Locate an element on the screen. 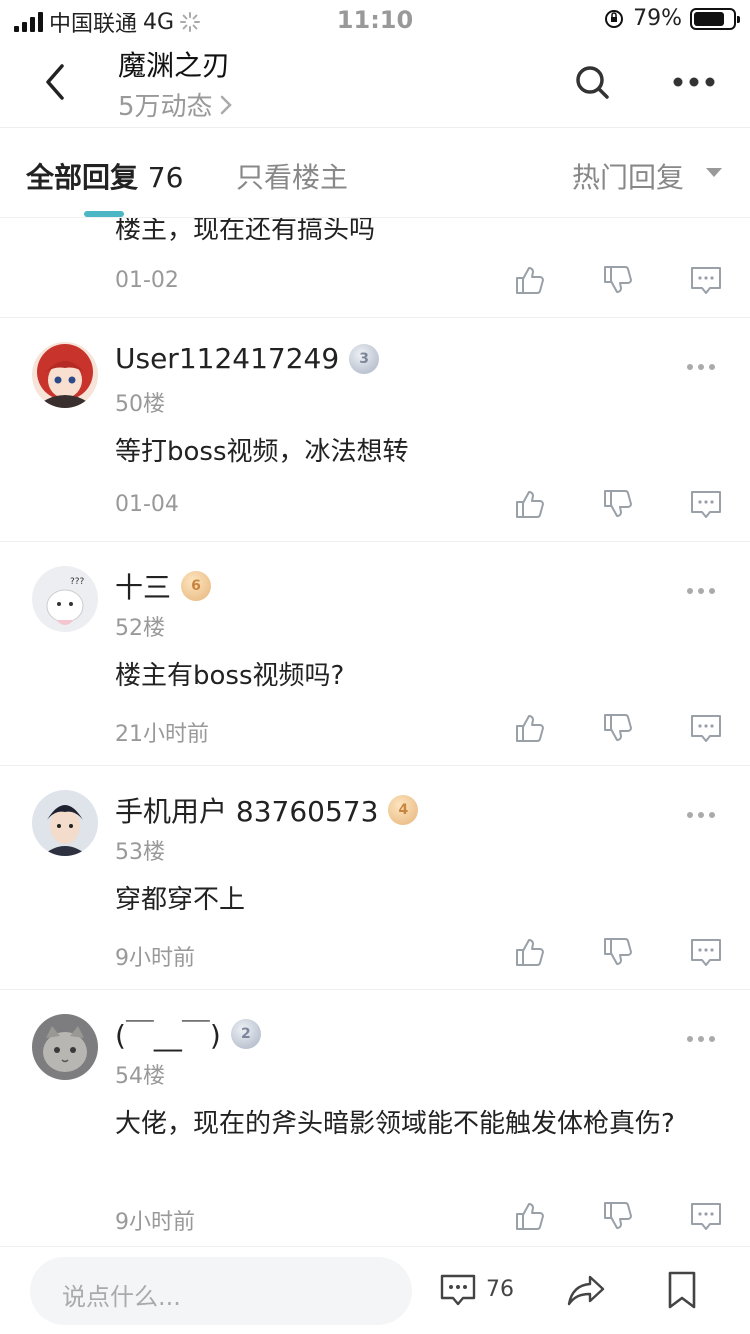 This screenshot has height=1334, width=750. level-badge-number: 6 is located at coordinates (196, 586).